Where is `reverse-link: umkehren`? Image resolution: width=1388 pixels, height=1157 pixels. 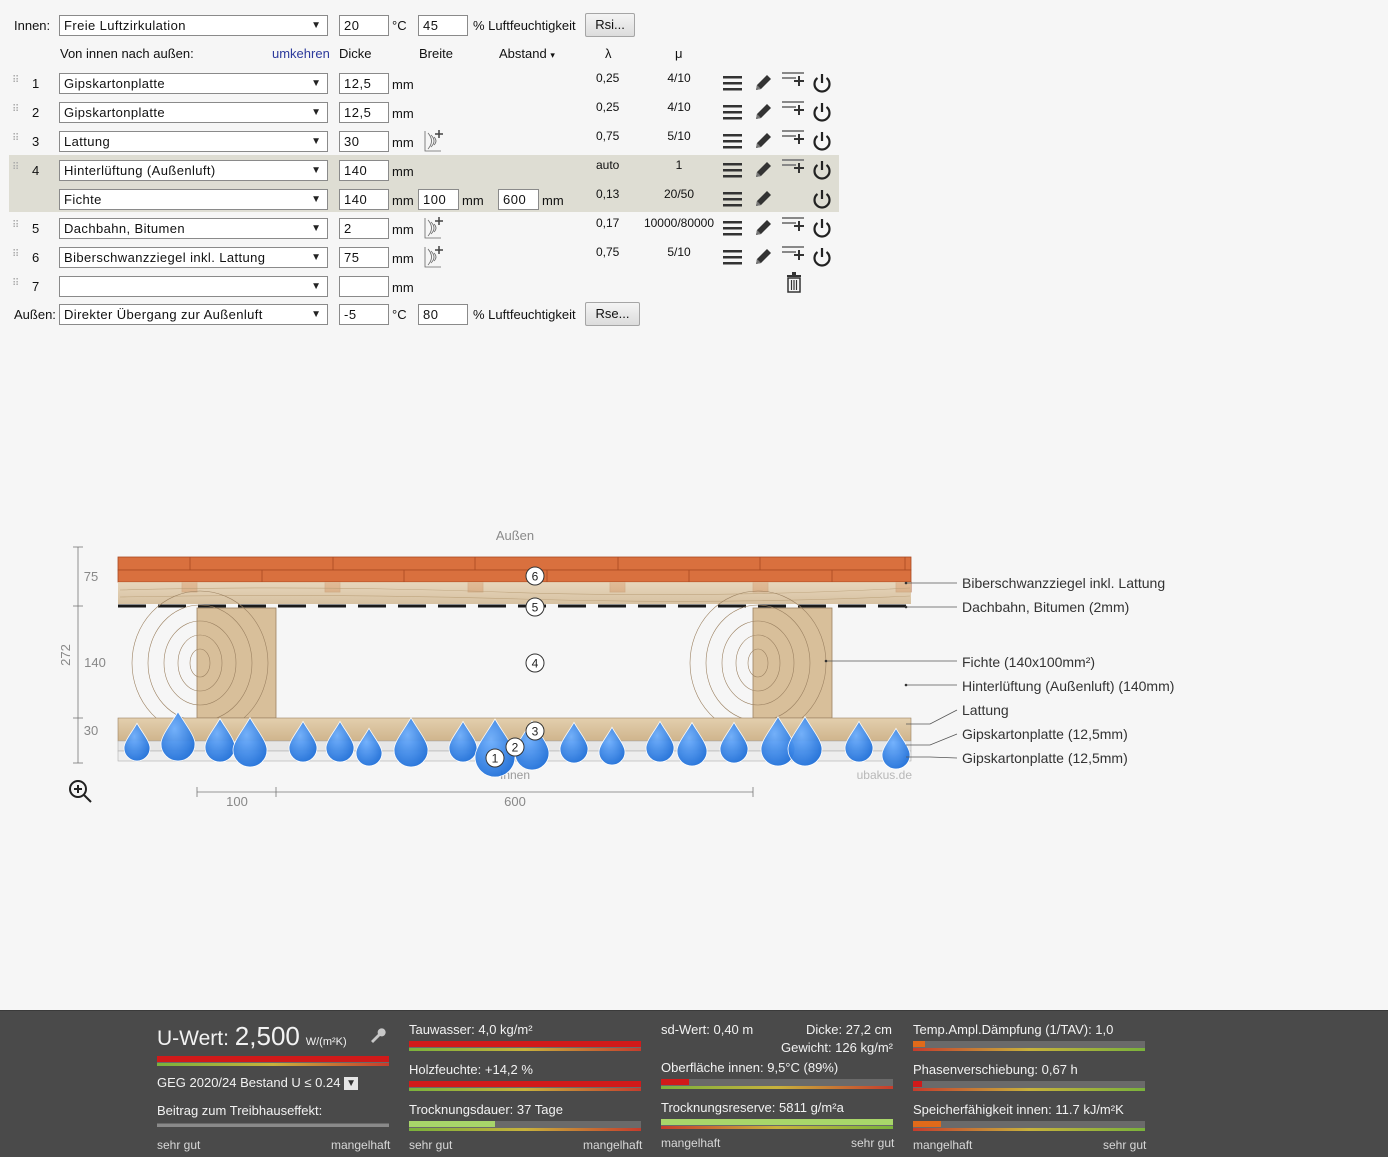
reverse-link: umkehren is located at coordinates (301, 53).